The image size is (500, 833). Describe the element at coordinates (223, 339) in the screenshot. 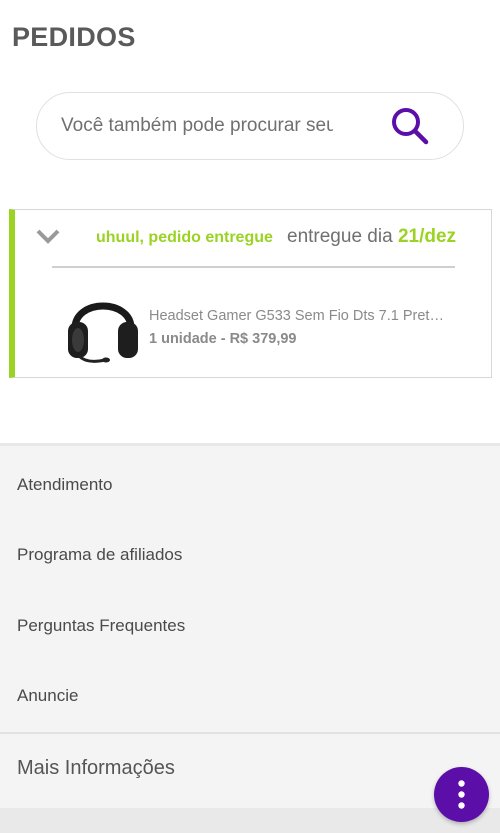

I see `product-quantity-price: 1 unidade - R$ 379,99` at that location.